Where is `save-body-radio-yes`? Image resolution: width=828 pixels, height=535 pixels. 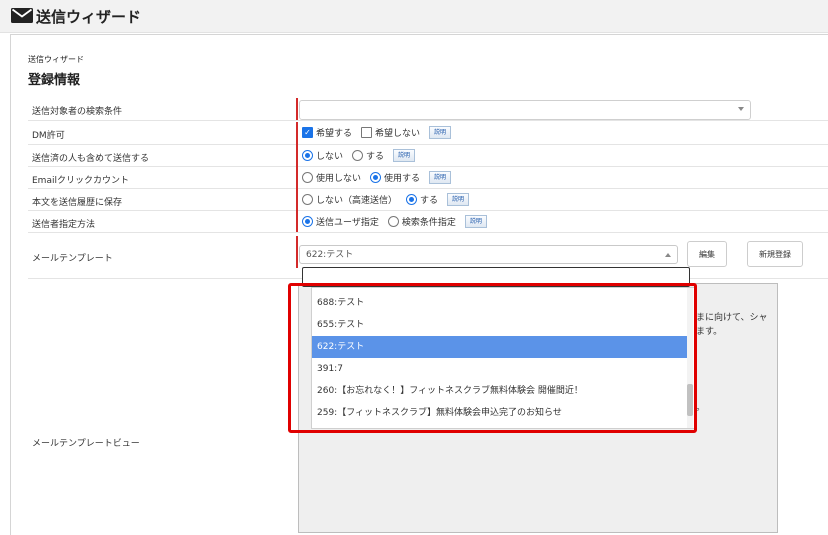
save-body-radio-yes is located at coordinates (412, 199).